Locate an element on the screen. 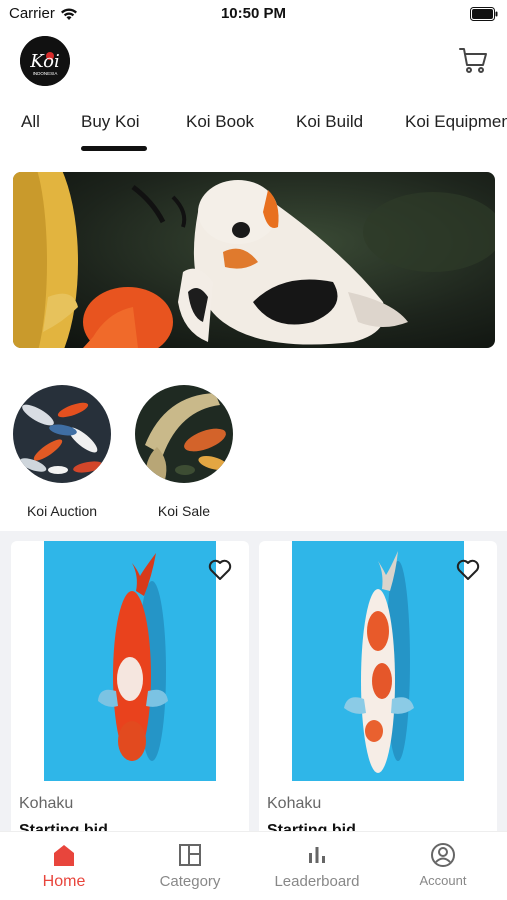  koi-auction-image is located at coordinates (62, 434).